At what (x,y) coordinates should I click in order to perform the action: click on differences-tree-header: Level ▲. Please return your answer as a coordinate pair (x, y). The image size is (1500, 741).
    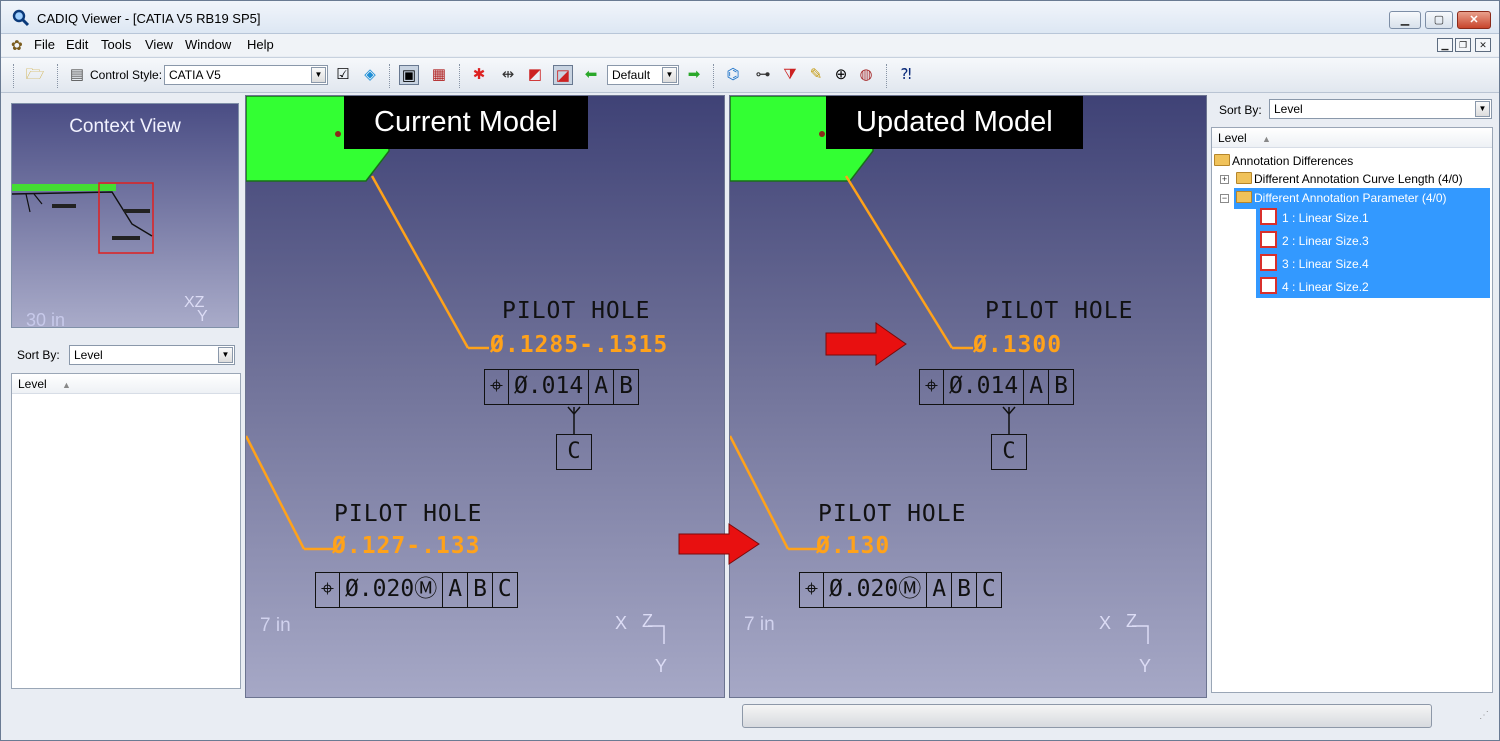
    Looking at the image, I should click on (1352, 138).